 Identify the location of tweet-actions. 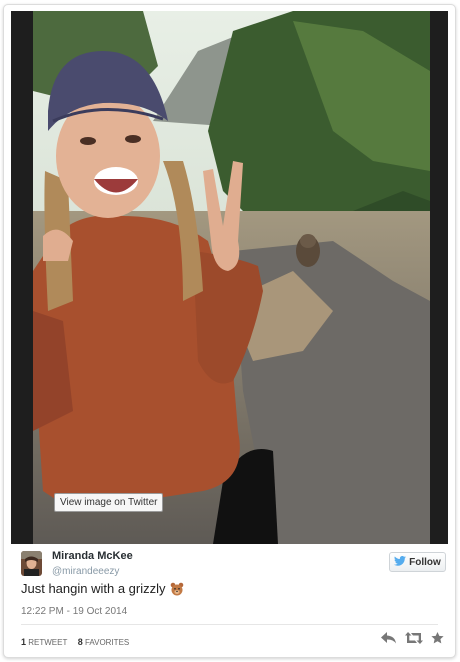
(412, 638).